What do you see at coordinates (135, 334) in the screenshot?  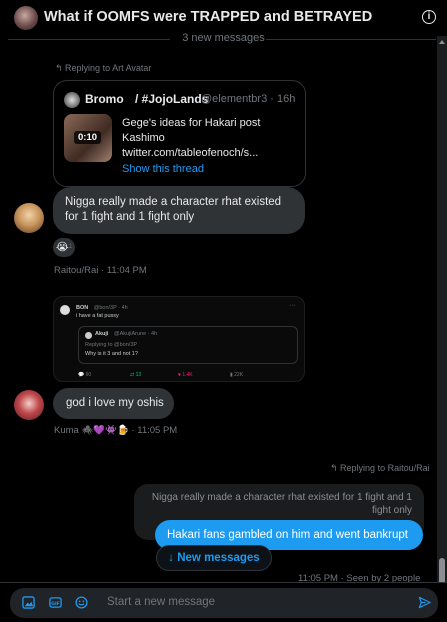 I see `inner-handle: @AkujiArune · 4h` at bounding box center [135, 334].